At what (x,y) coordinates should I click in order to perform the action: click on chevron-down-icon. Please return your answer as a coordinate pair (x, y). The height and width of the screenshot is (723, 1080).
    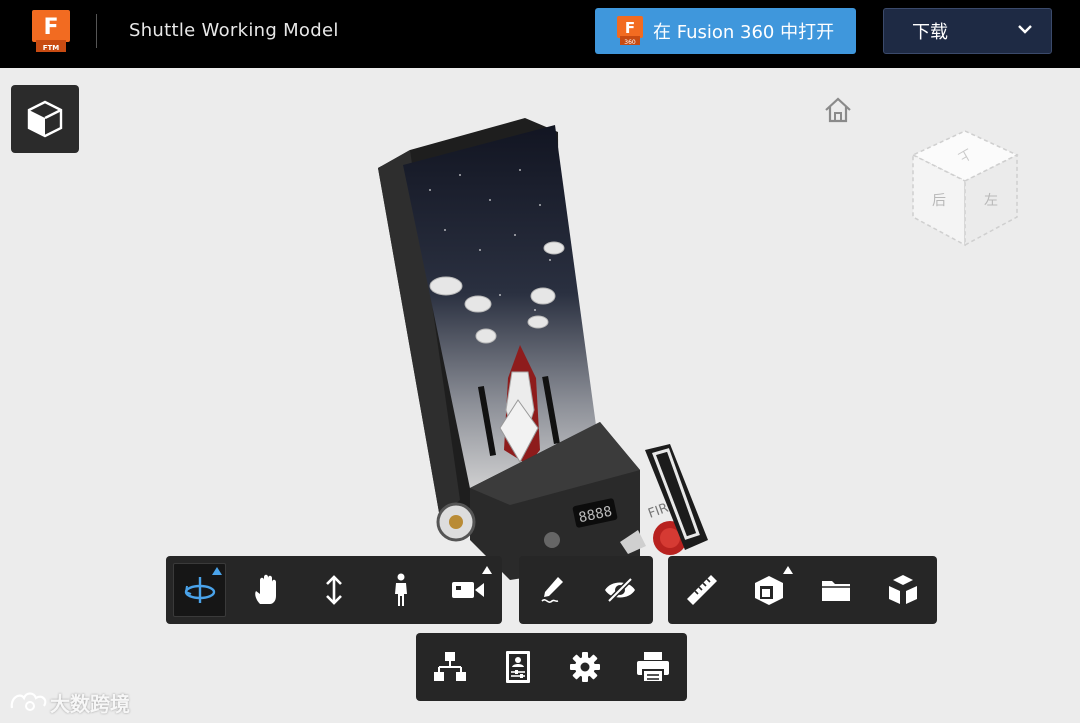
    Looking at the image, I should click on (1025, 29).